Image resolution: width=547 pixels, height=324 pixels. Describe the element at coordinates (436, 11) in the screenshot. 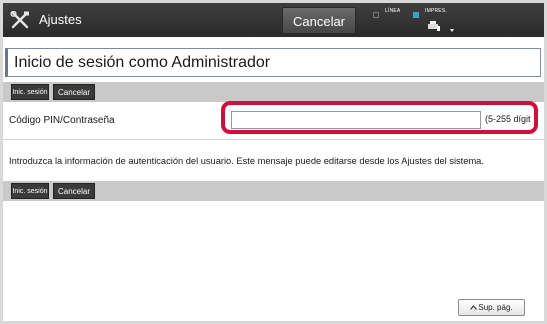

I see `print-status-label: IMPRES.` at that location.